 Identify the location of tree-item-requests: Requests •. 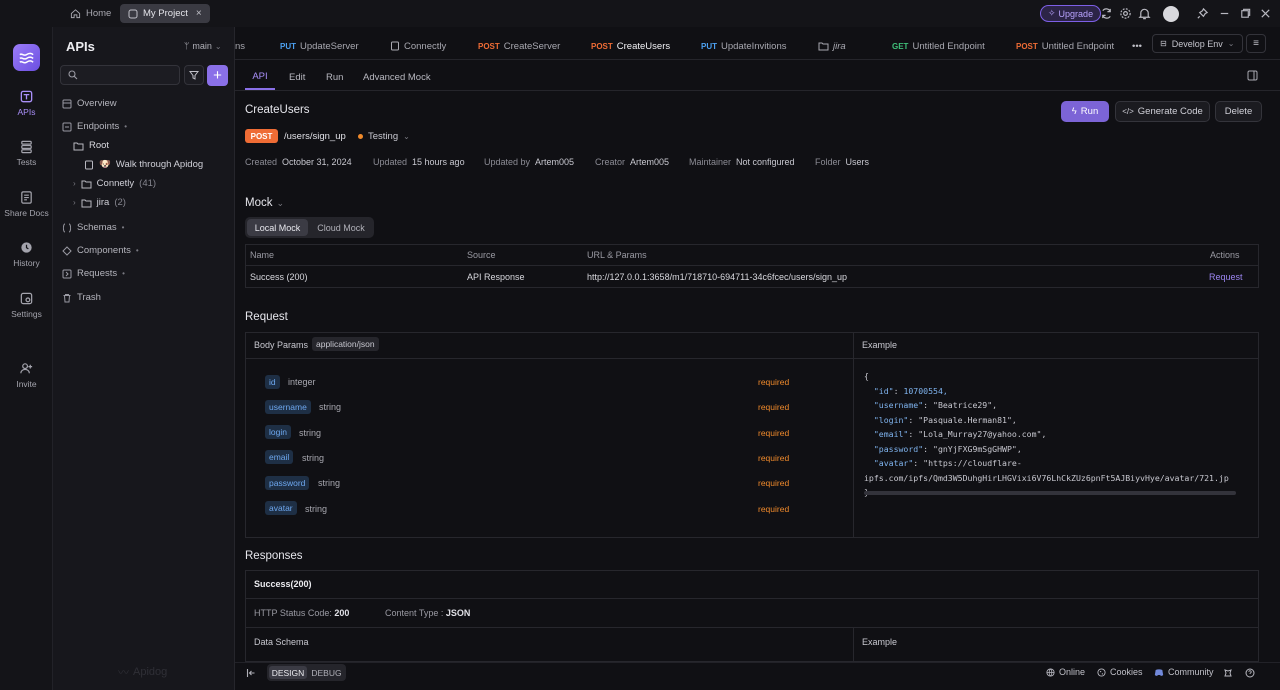
(93, 273).